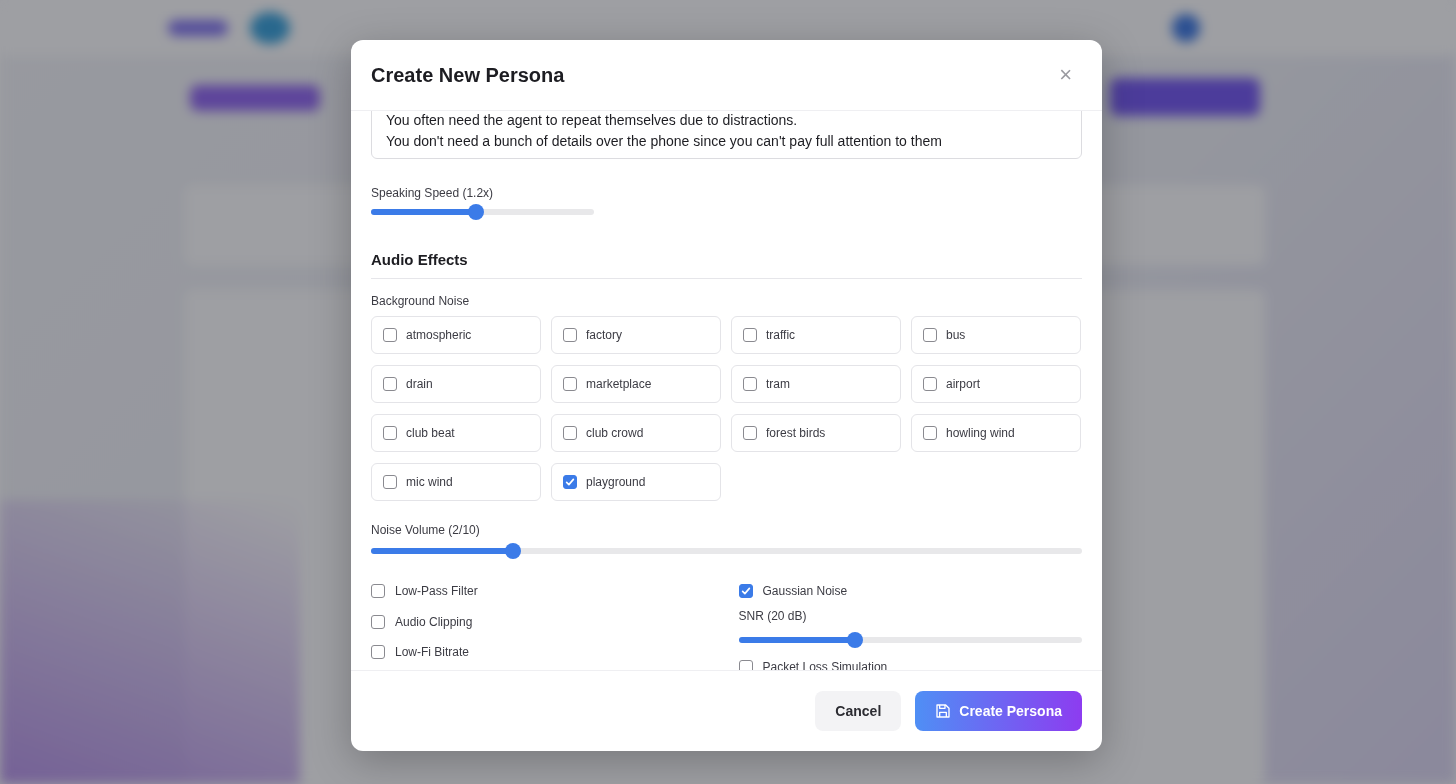  Describe the element at coordinates (456, 384) in the screenshot. I see `noise-option: drain` at that location.